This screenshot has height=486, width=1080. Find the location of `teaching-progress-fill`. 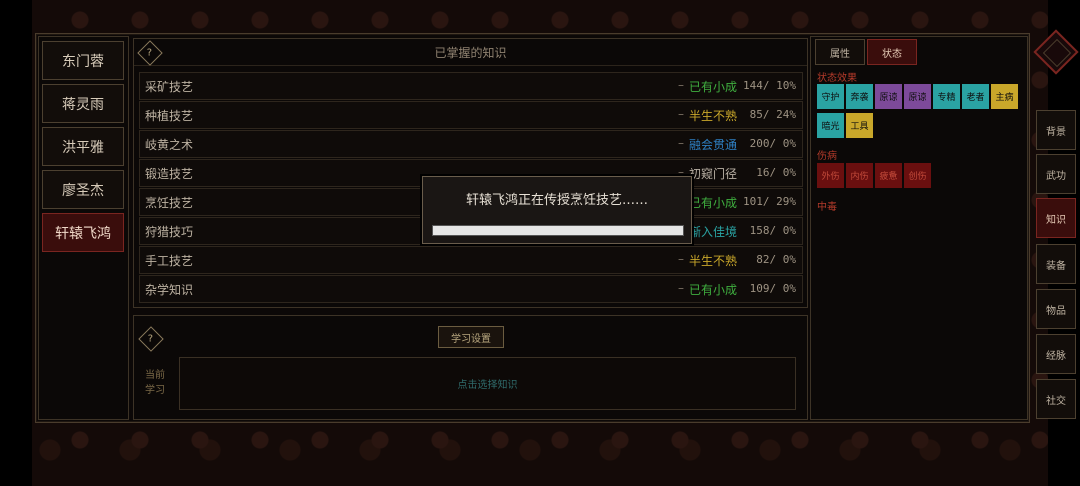

teaching-progress-fill is located at coordinates (558, 230).